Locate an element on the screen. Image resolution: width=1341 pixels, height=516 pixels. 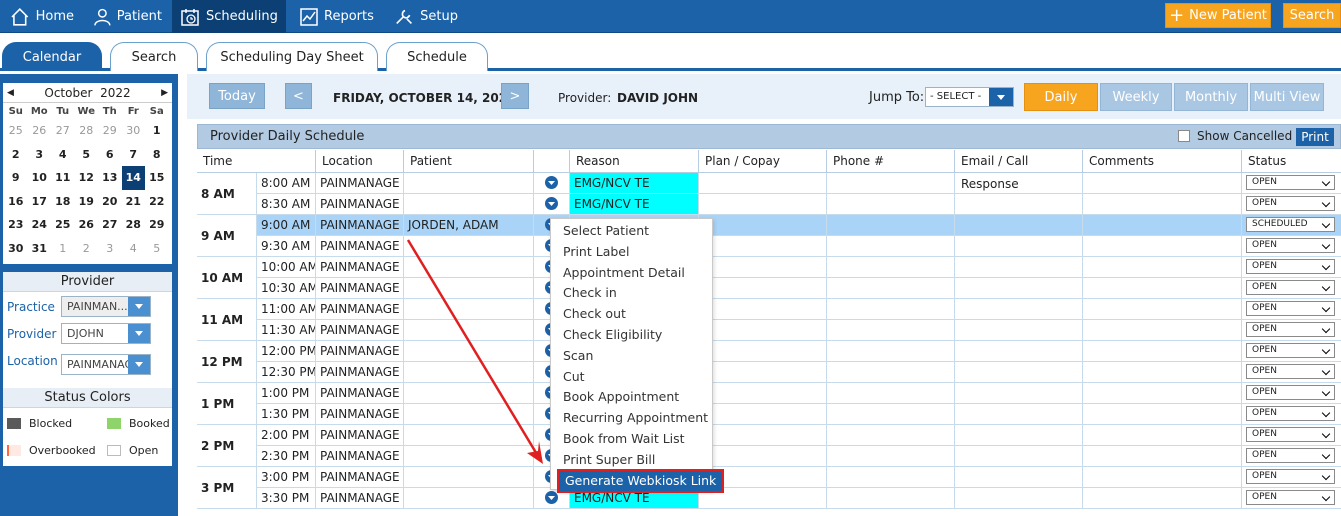
context-menu-item: Cut is located at coordinates (574, 377).